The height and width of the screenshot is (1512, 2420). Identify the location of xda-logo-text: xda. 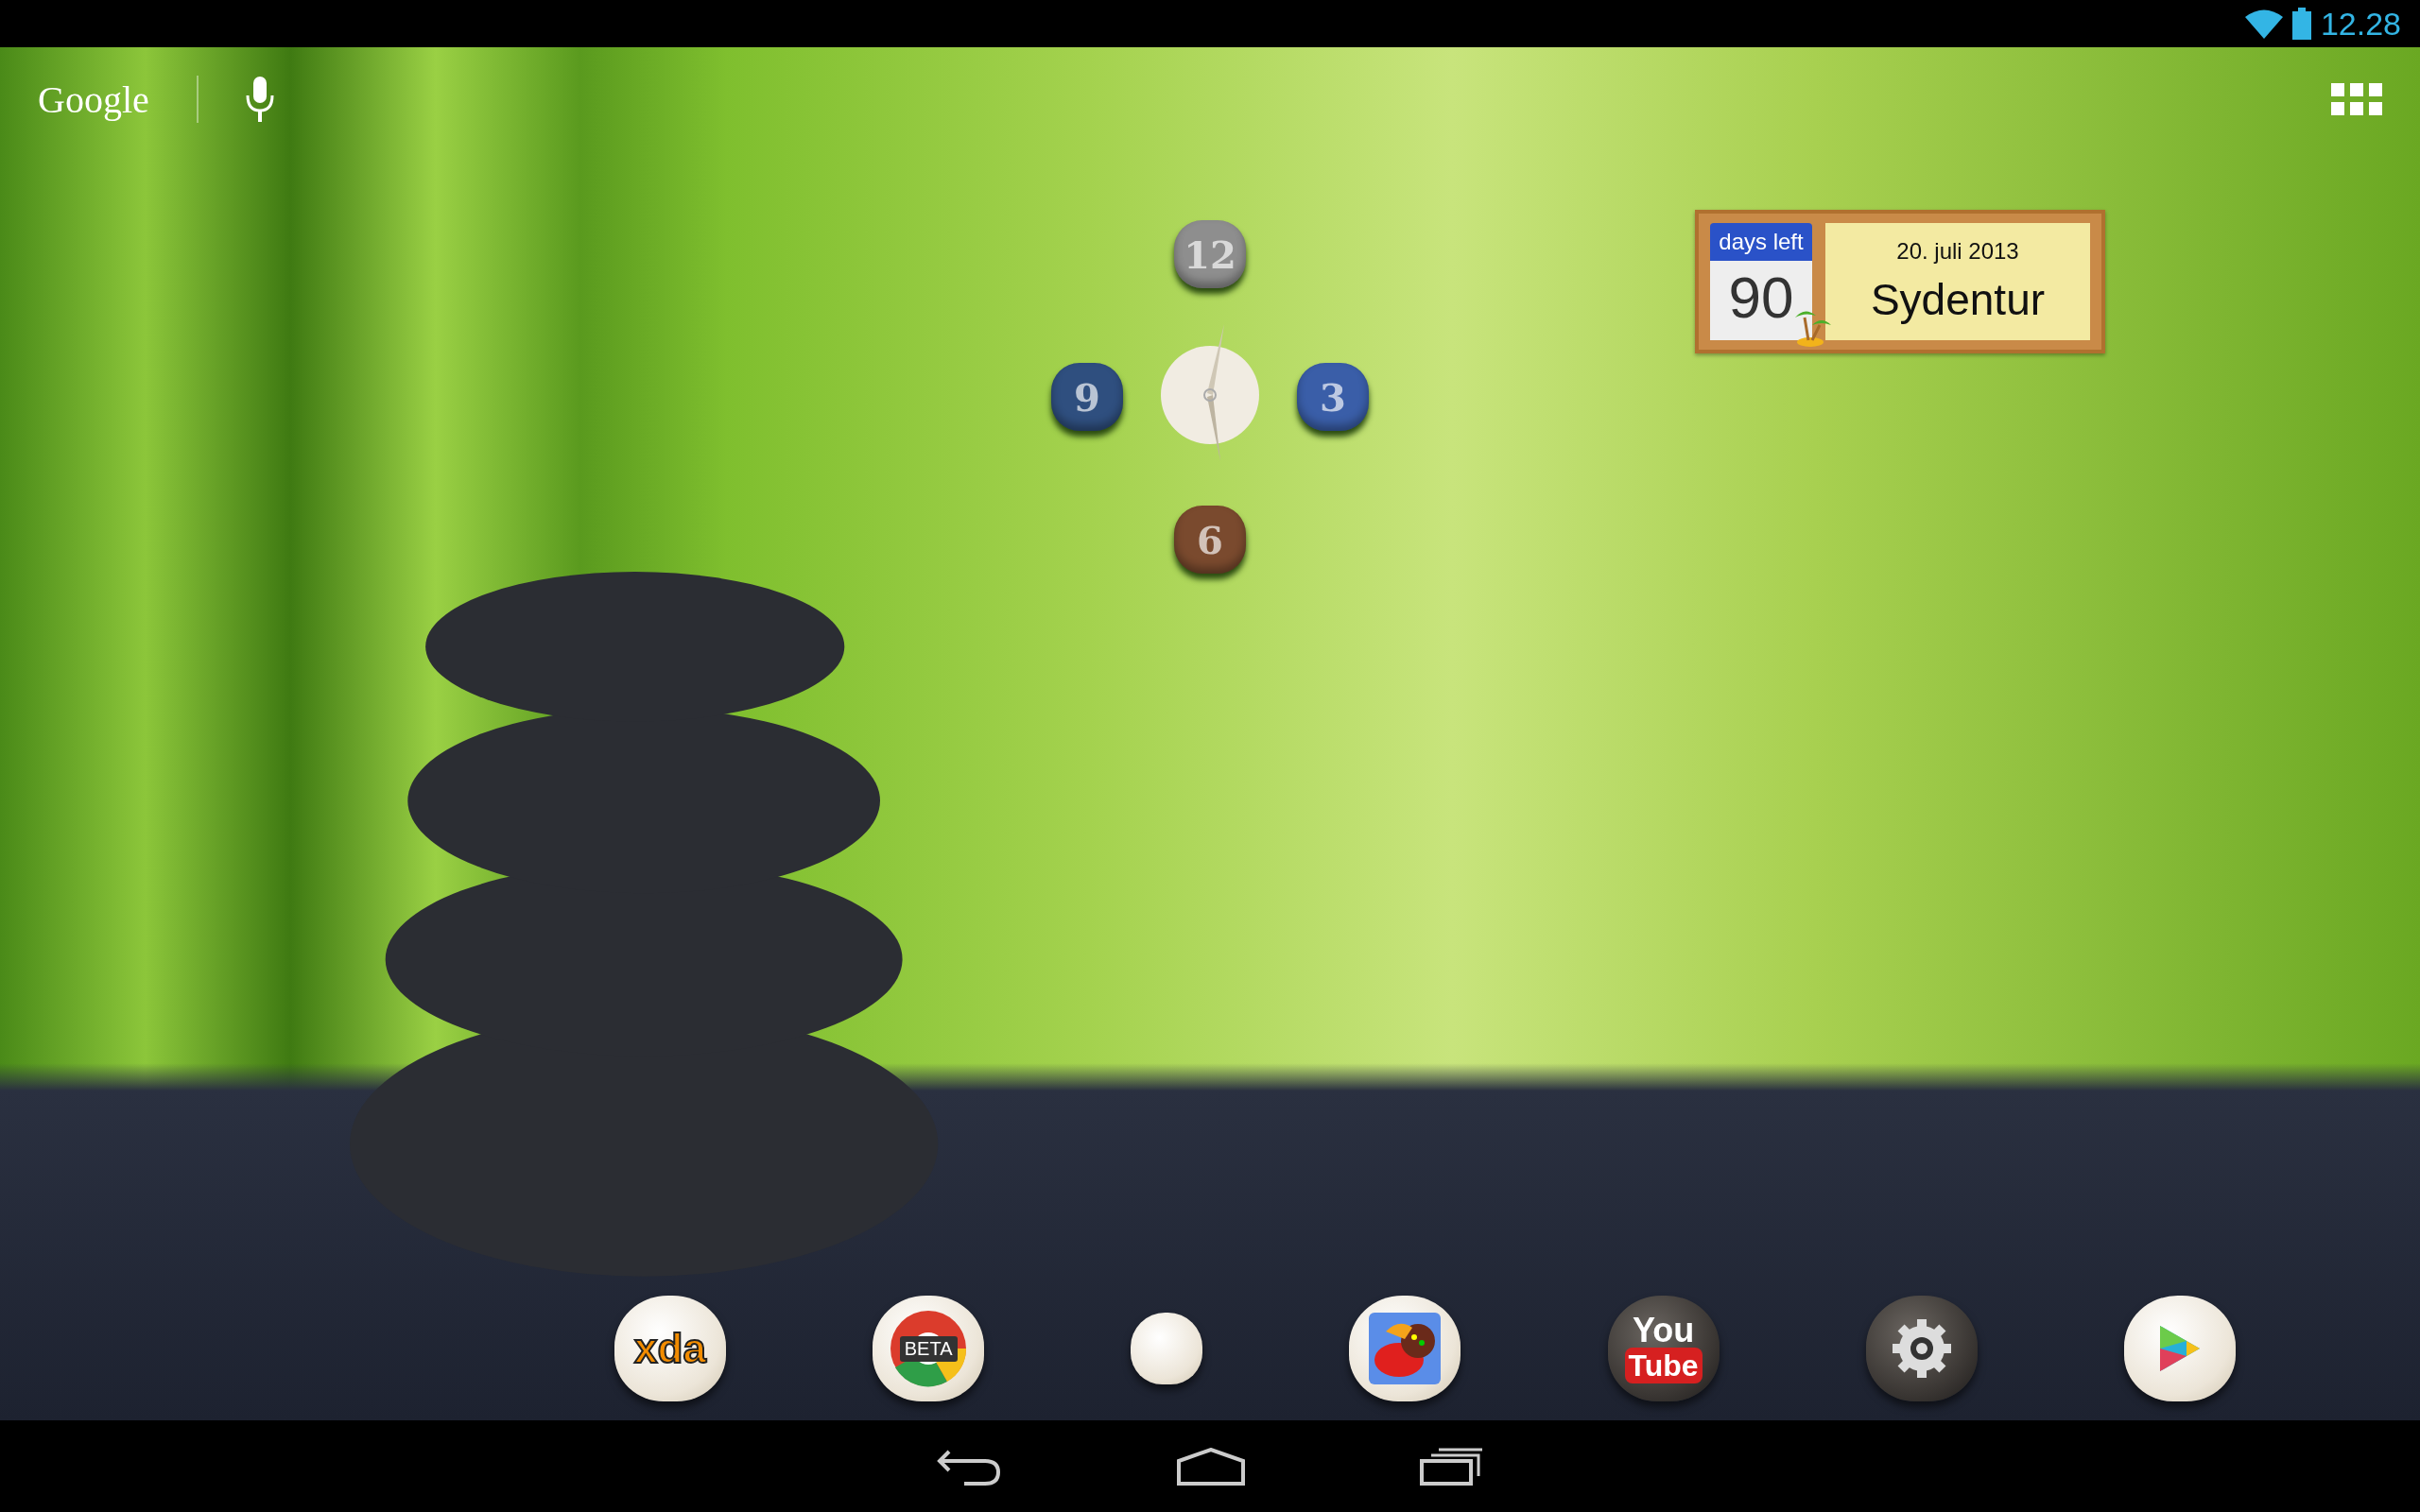
(670, 1348).